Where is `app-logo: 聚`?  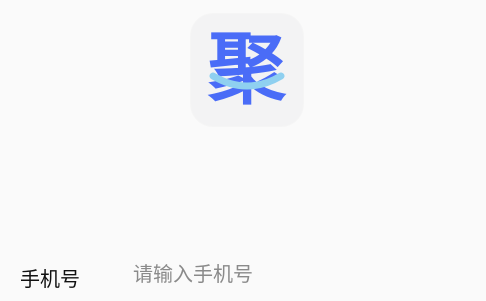 app-logo: 聚 is located at coordinates (247, 70).